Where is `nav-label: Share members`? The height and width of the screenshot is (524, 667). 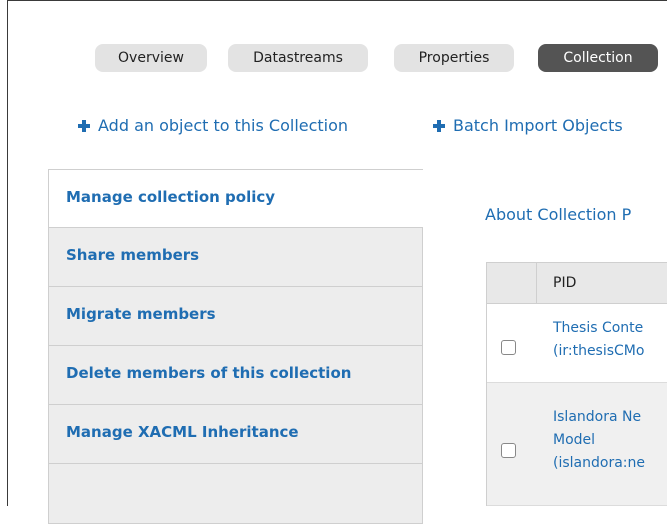
nav-label: Share members is located at coordinates (133, 255).